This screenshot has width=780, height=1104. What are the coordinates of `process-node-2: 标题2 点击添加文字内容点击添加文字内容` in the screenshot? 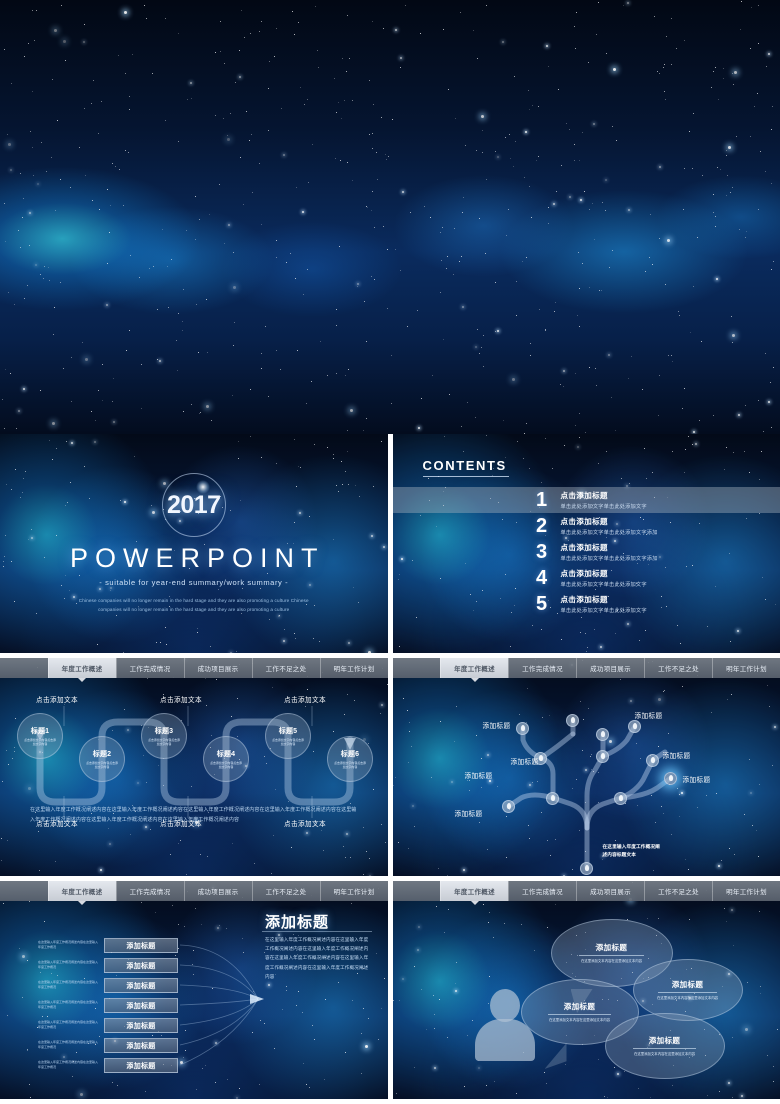 It's located at (102, 759).